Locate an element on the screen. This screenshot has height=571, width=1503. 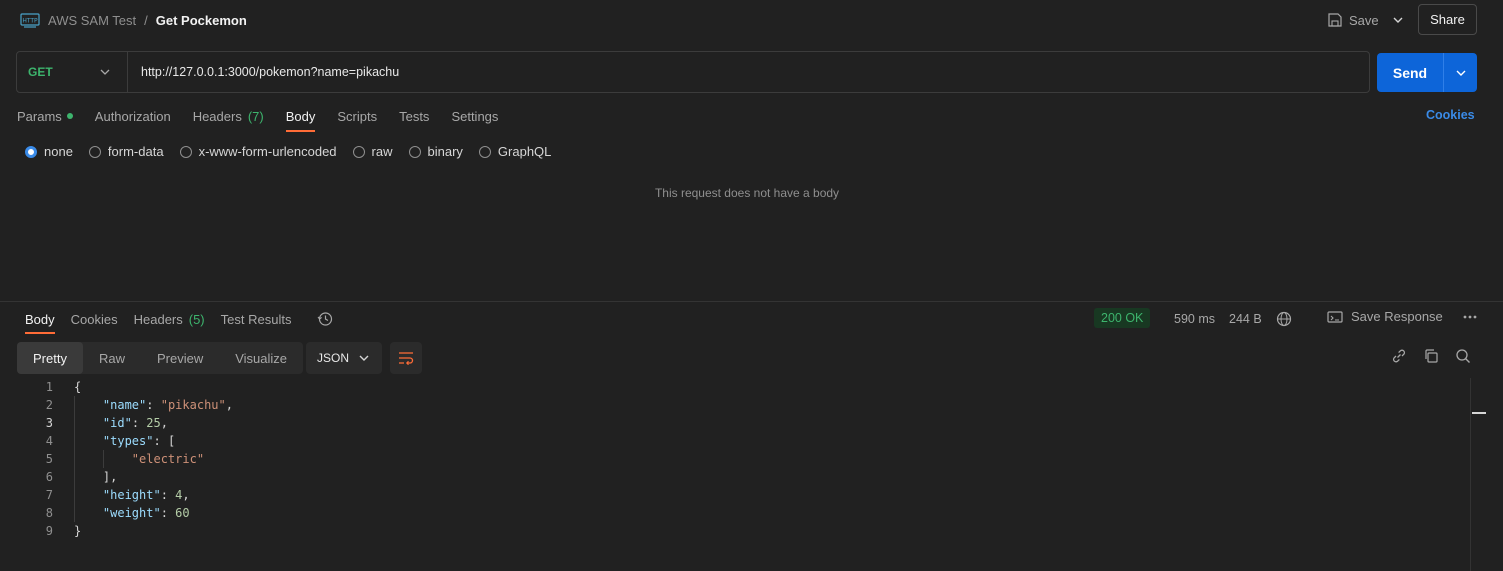
code-text: ], is located at coordinates (110, 477).